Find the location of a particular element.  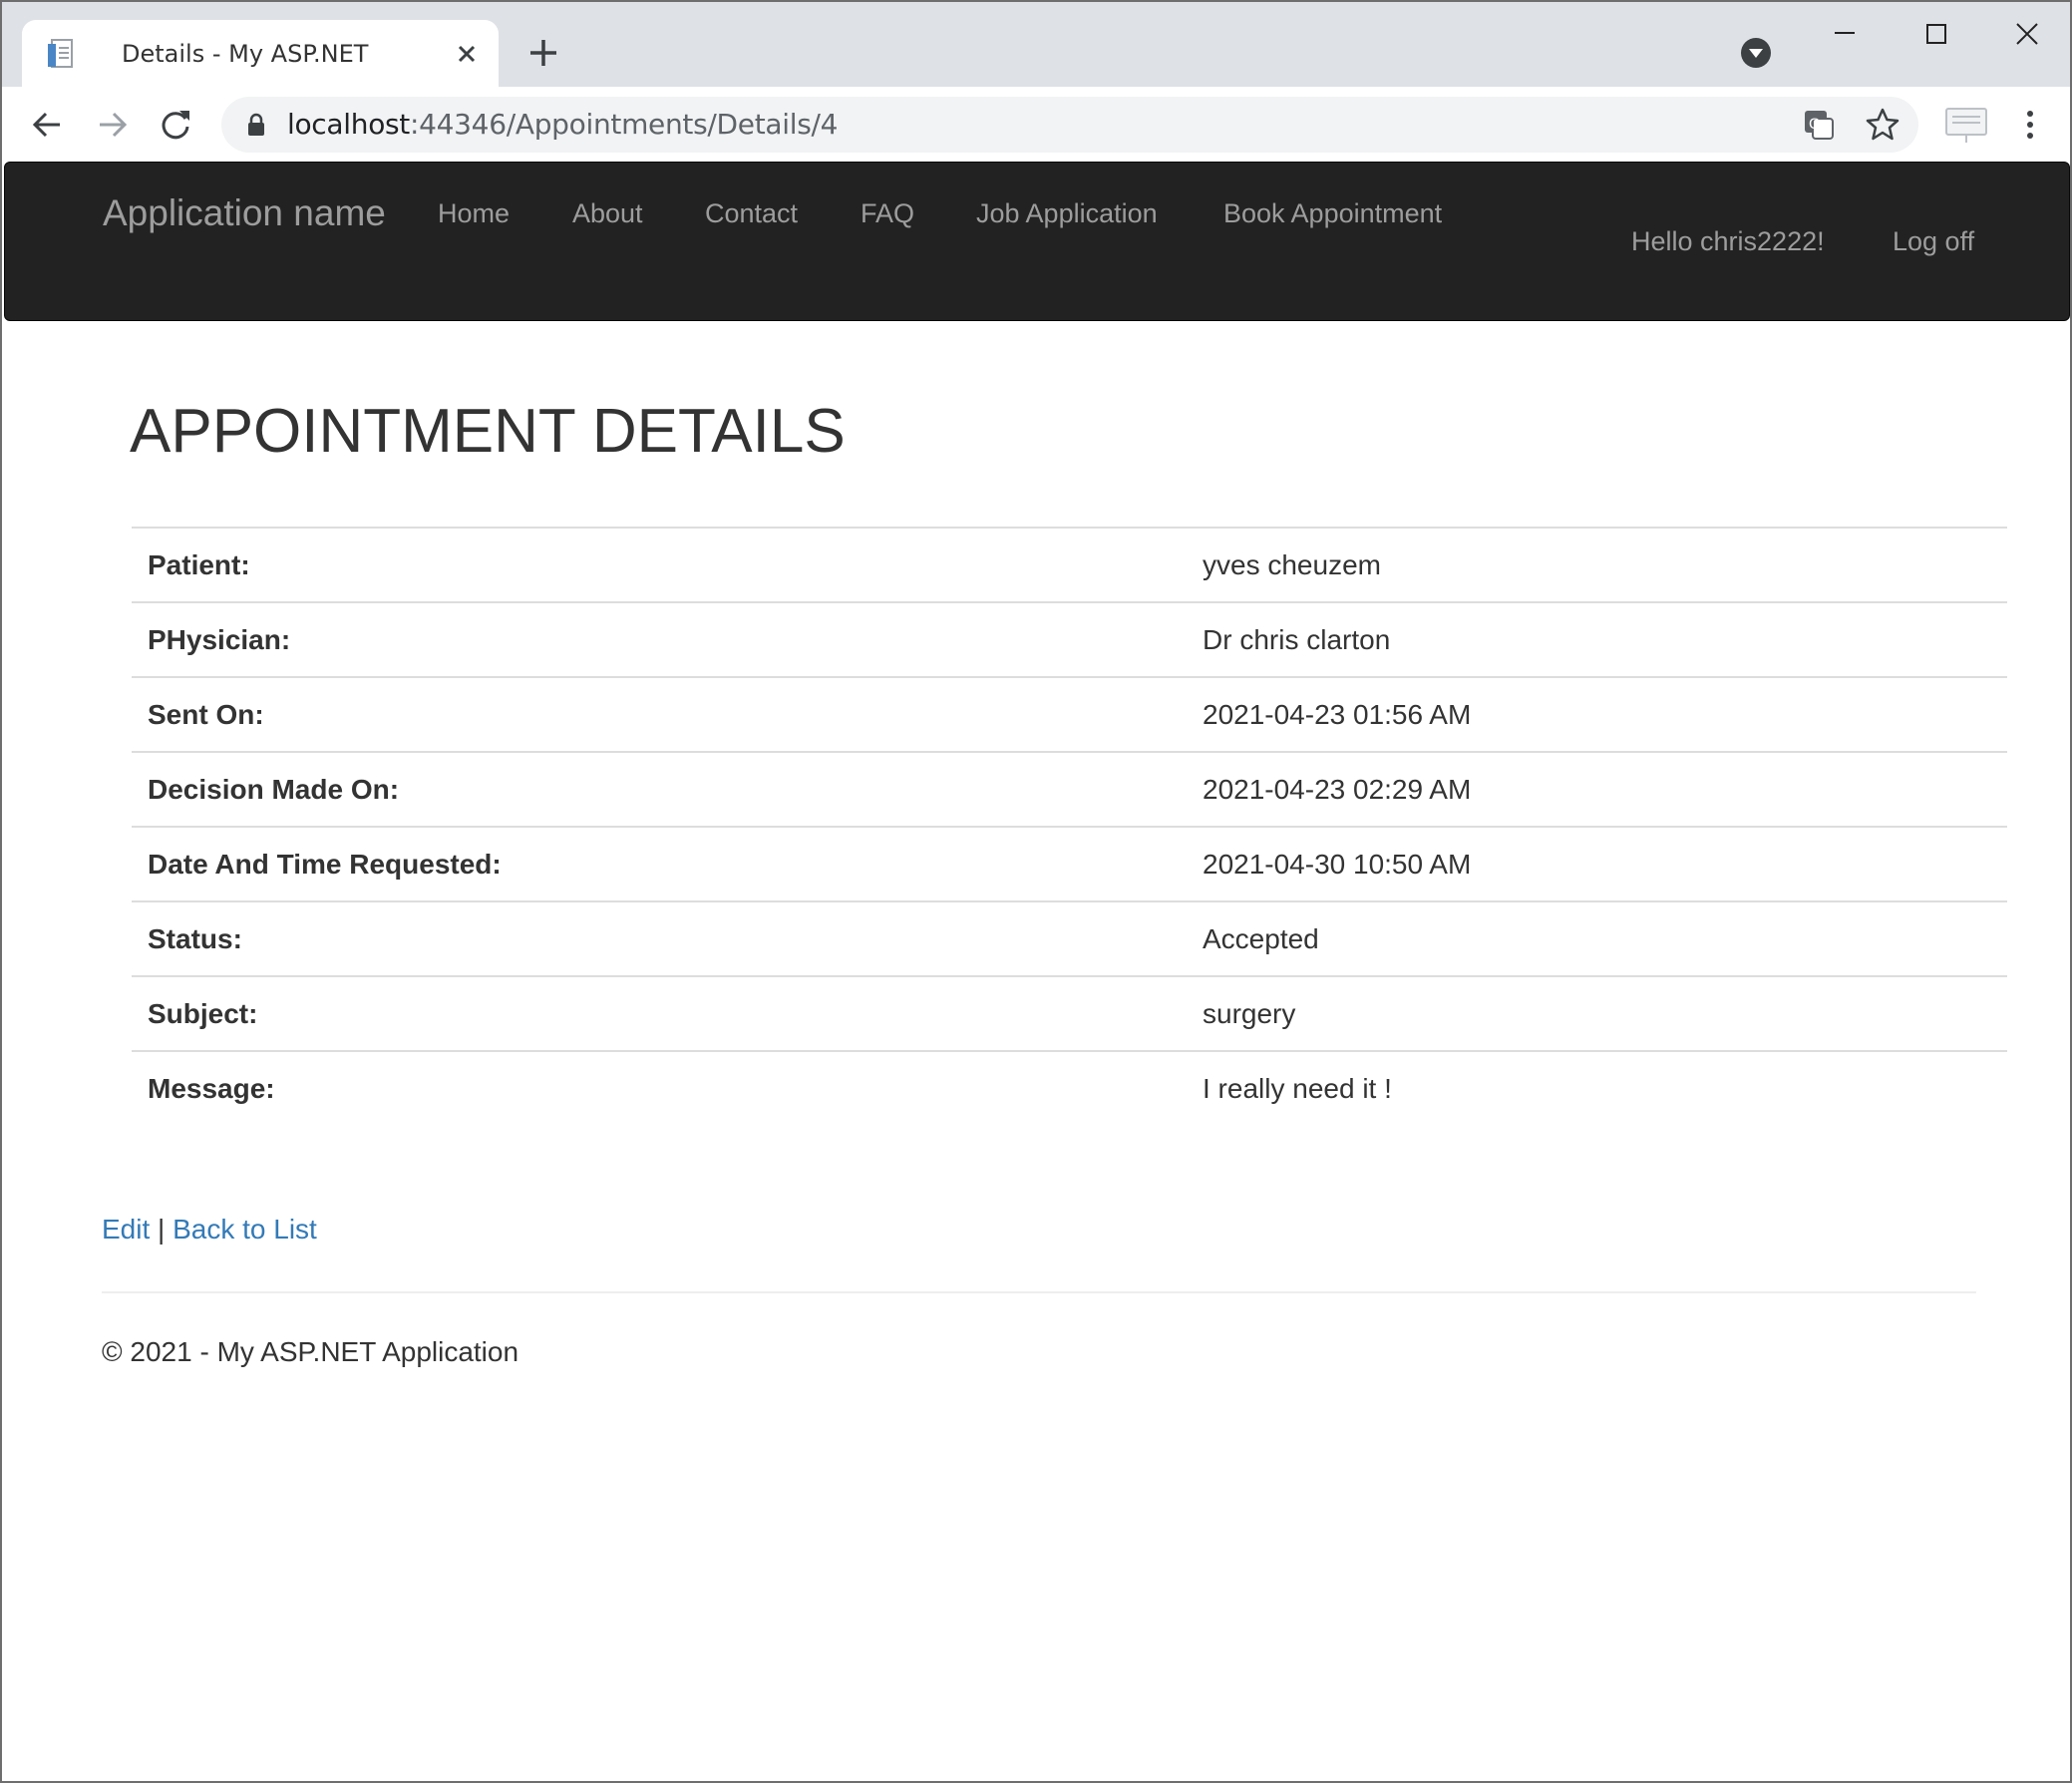

footer-text: © 2021 - My ASP.NET Application is located at coordinates (310, 1351).